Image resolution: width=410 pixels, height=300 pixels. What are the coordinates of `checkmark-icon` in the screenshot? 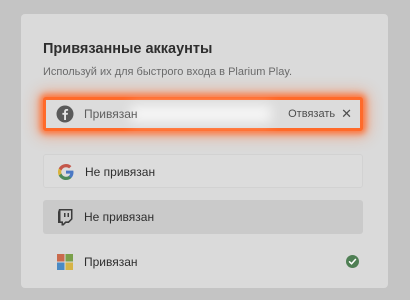 It's located at (352, 261).